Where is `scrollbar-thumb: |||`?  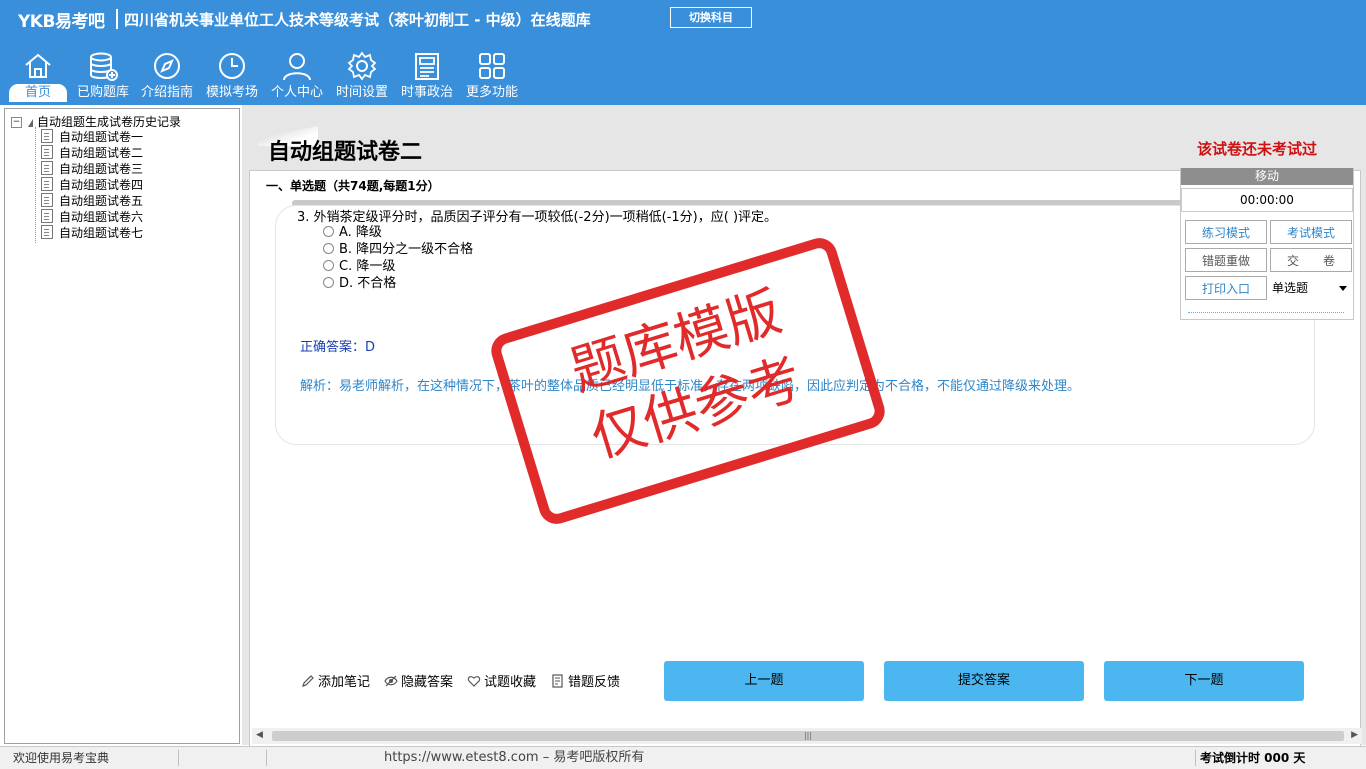 scrollbar-thumb: ||| is located at coordinates (808, 736).